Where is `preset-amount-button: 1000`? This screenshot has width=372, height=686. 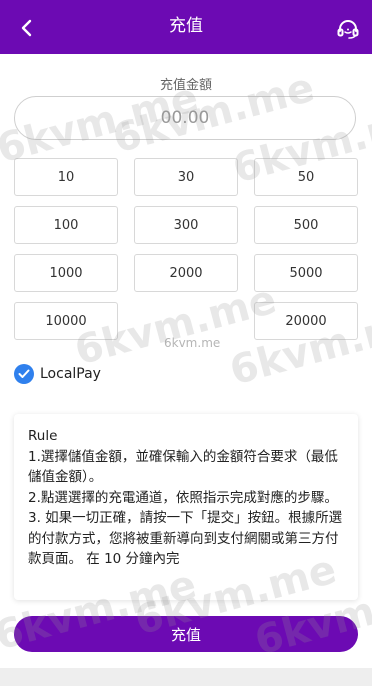 preset-amount-button: 1000 is located at coordinates (66, 273).